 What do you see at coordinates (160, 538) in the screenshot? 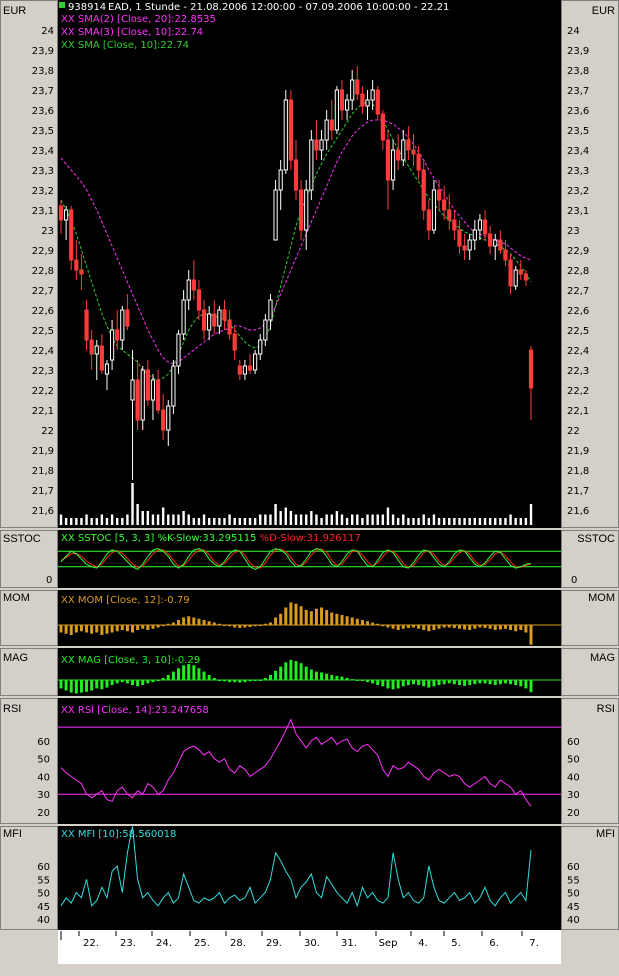
I see `legend-sstoc-k: XX SSTOC [5, 3, 3] %K-Slow:33.295115` at bounding box center [160, 538].